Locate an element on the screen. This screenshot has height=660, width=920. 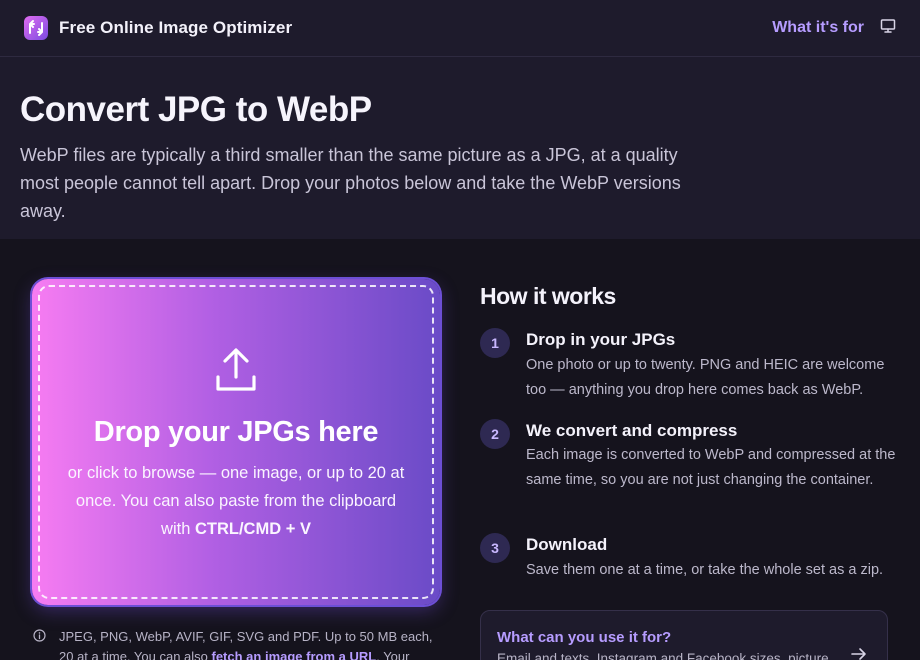
brand-name: Free Online Image Optimizer is located at coordinates (175, 28).